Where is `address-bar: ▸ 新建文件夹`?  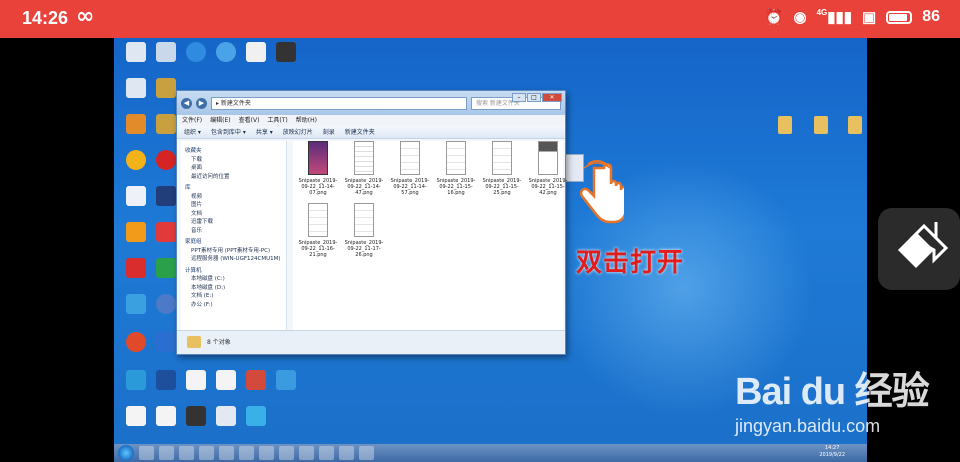 address-bar: ▸ 新建文件夹 is located at coordinates (339, 103).